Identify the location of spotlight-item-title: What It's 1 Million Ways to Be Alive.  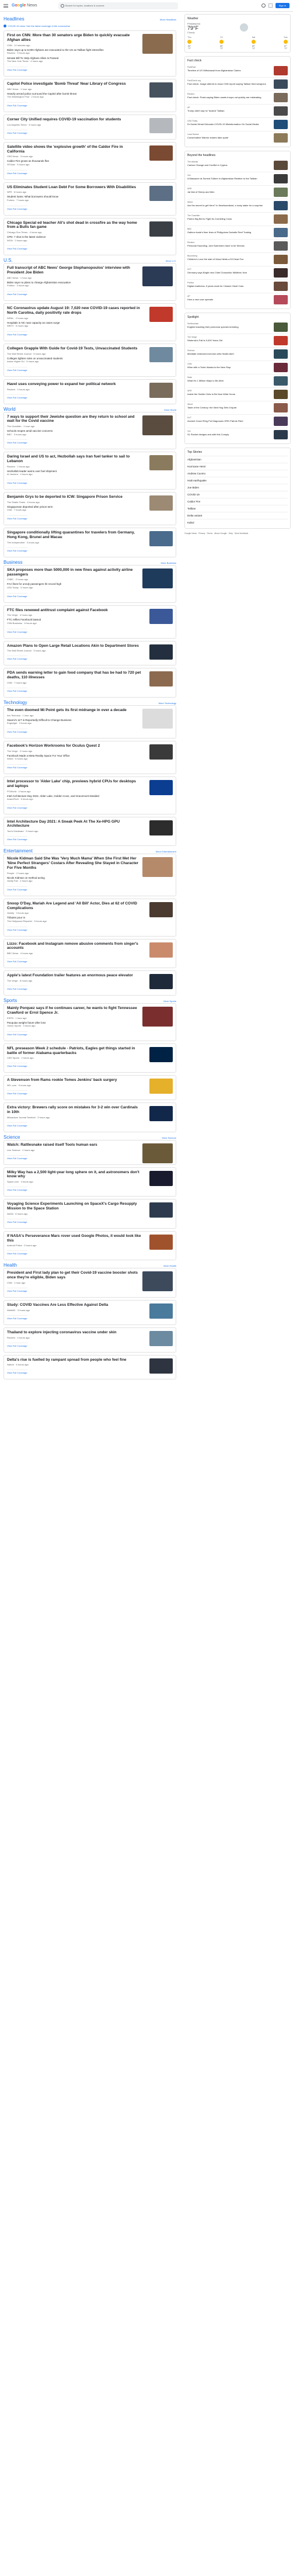
(206, 380).